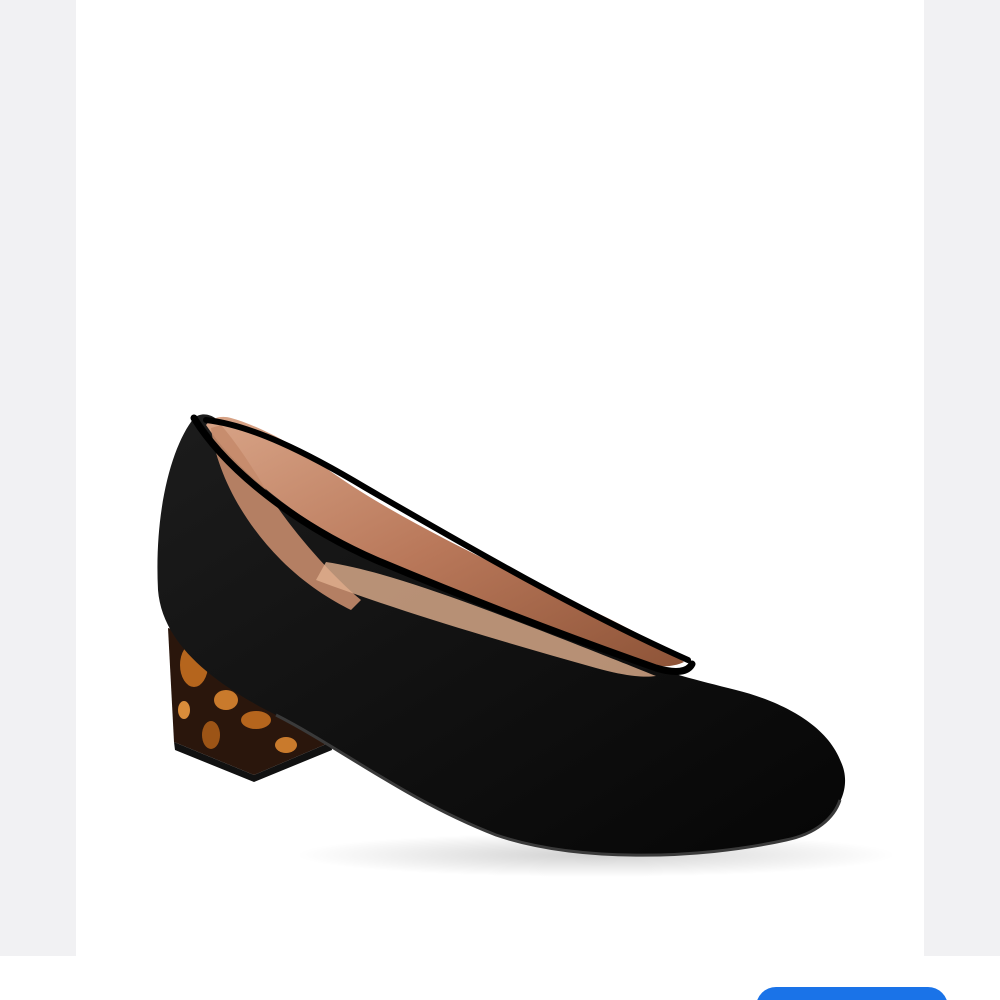  I want to click on action-button, so click(852, 993).